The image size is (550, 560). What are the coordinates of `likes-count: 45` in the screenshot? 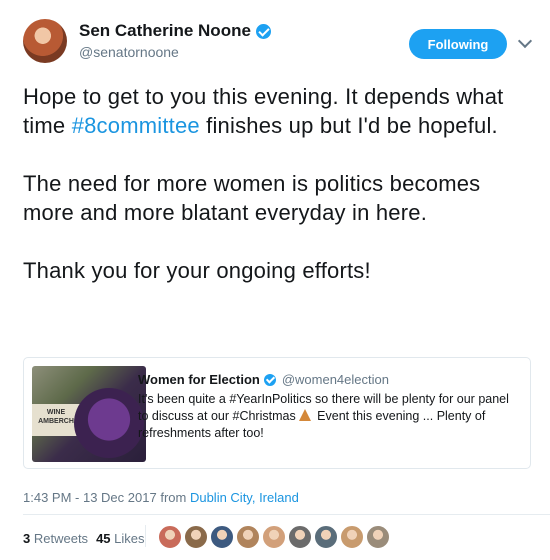 It's located at (103, 538).